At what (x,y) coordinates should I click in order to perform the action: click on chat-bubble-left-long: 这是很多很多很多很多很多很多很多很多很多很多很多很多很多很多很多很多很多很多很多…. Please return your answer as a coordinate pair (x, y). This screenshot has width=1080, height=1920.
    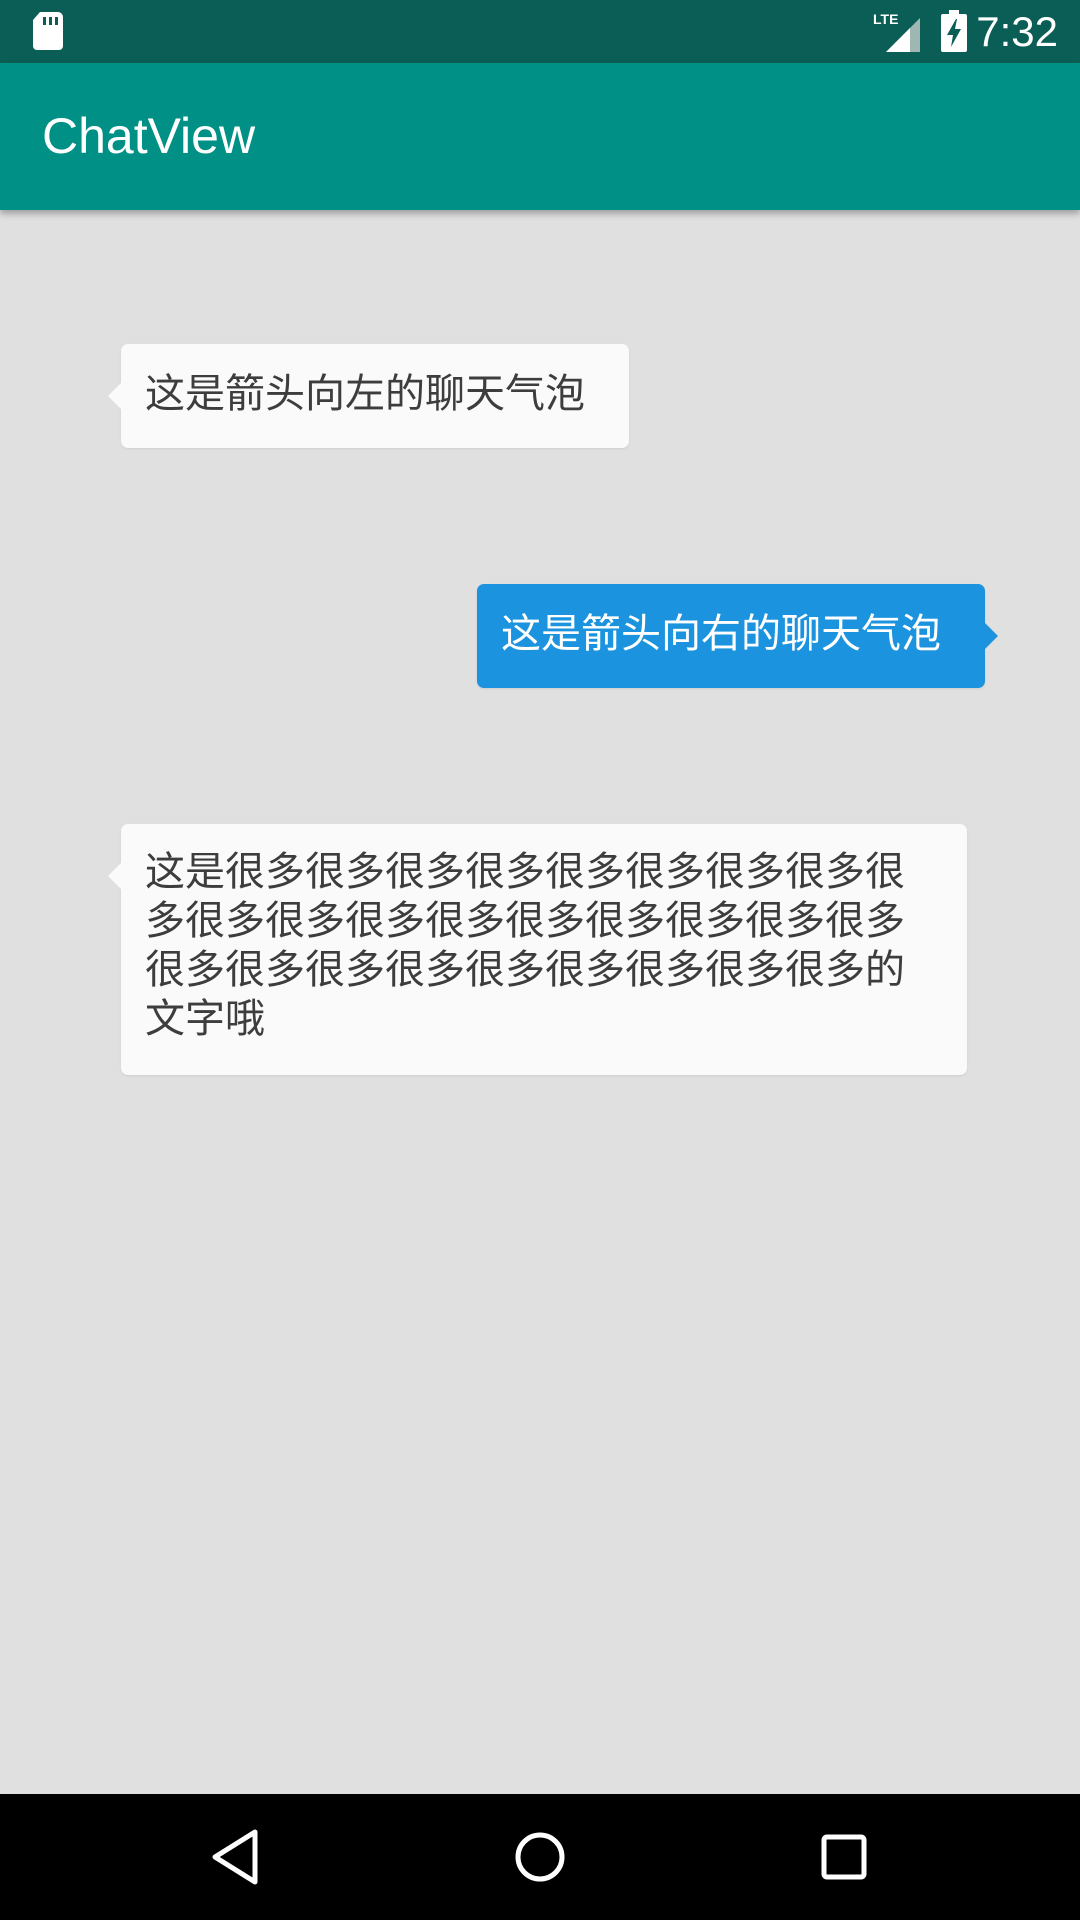
    Looking at the image, I should click on (537, 949).